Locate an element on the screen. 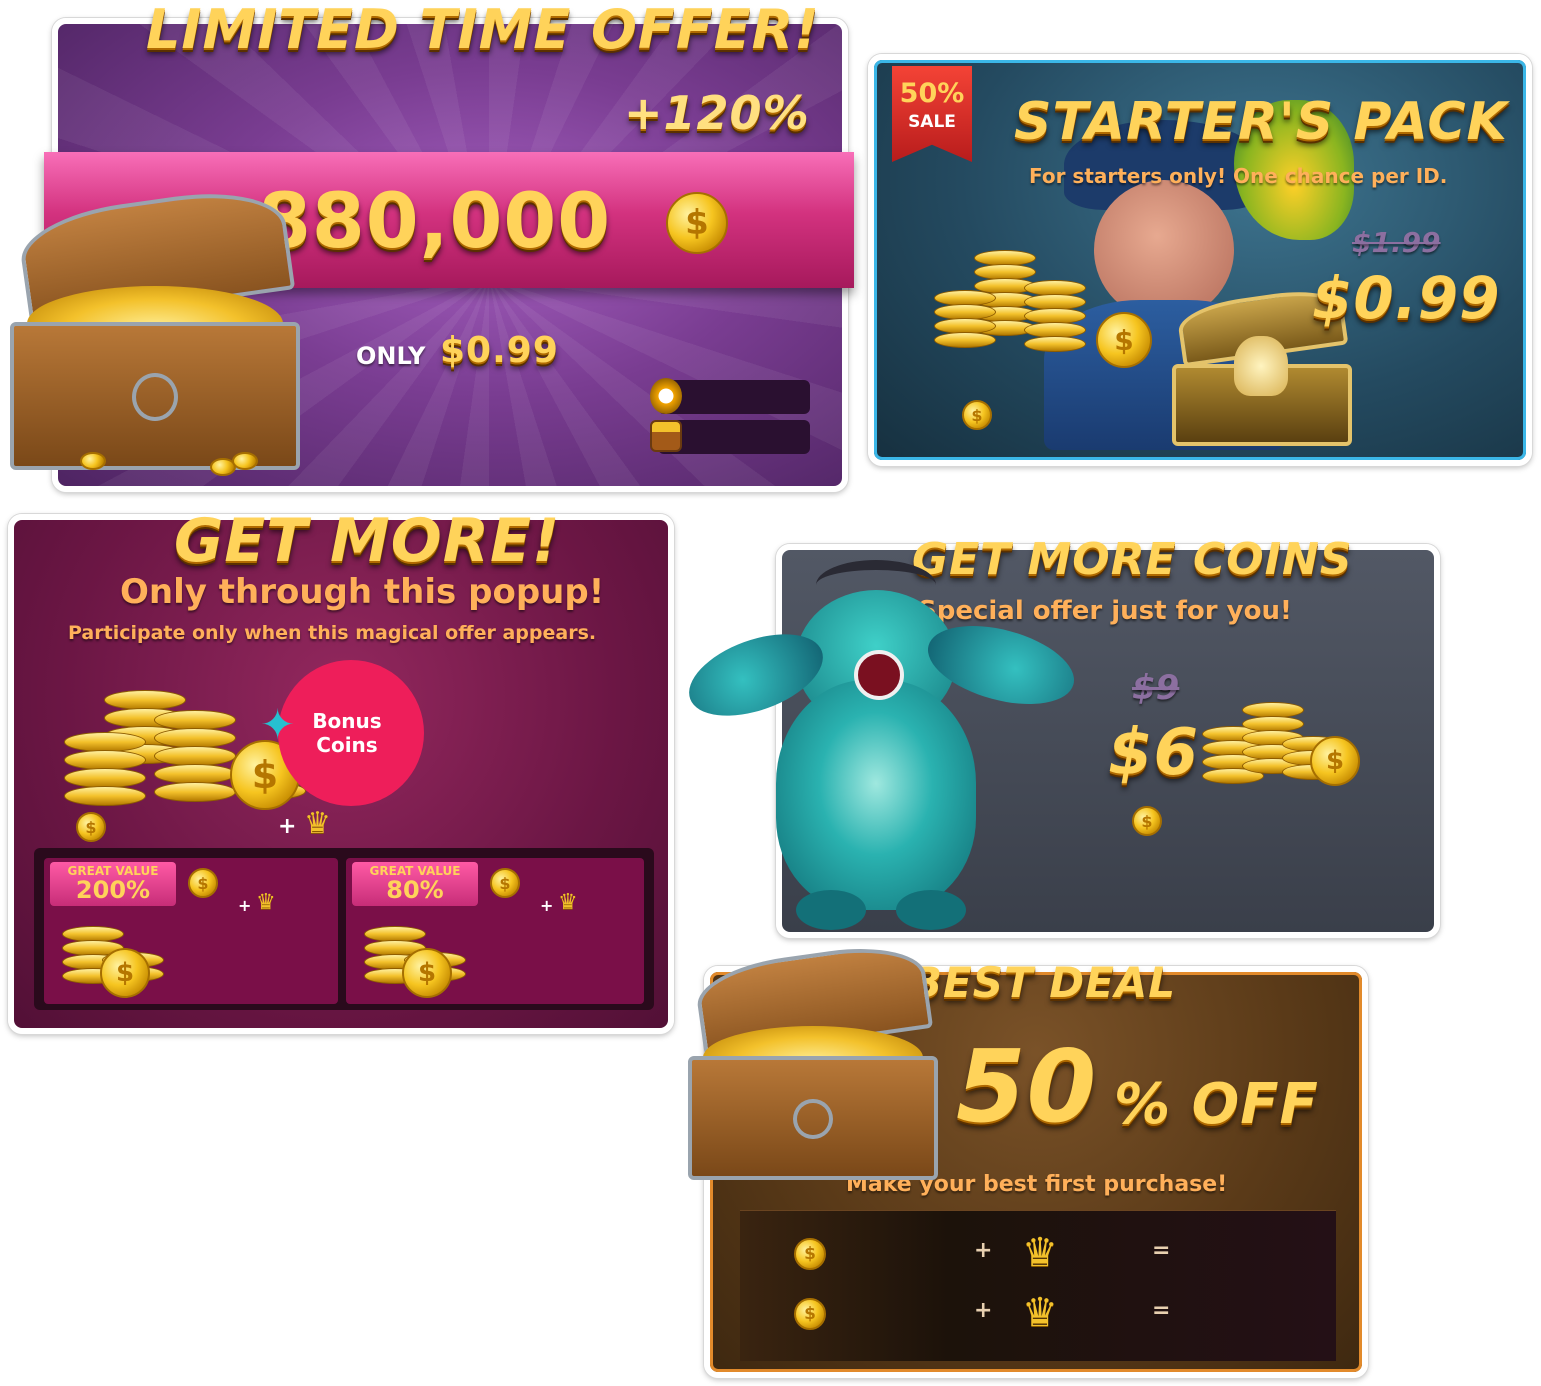  starters-pack-title: STARTER'S PACK is located at coordinates (1261, 122).